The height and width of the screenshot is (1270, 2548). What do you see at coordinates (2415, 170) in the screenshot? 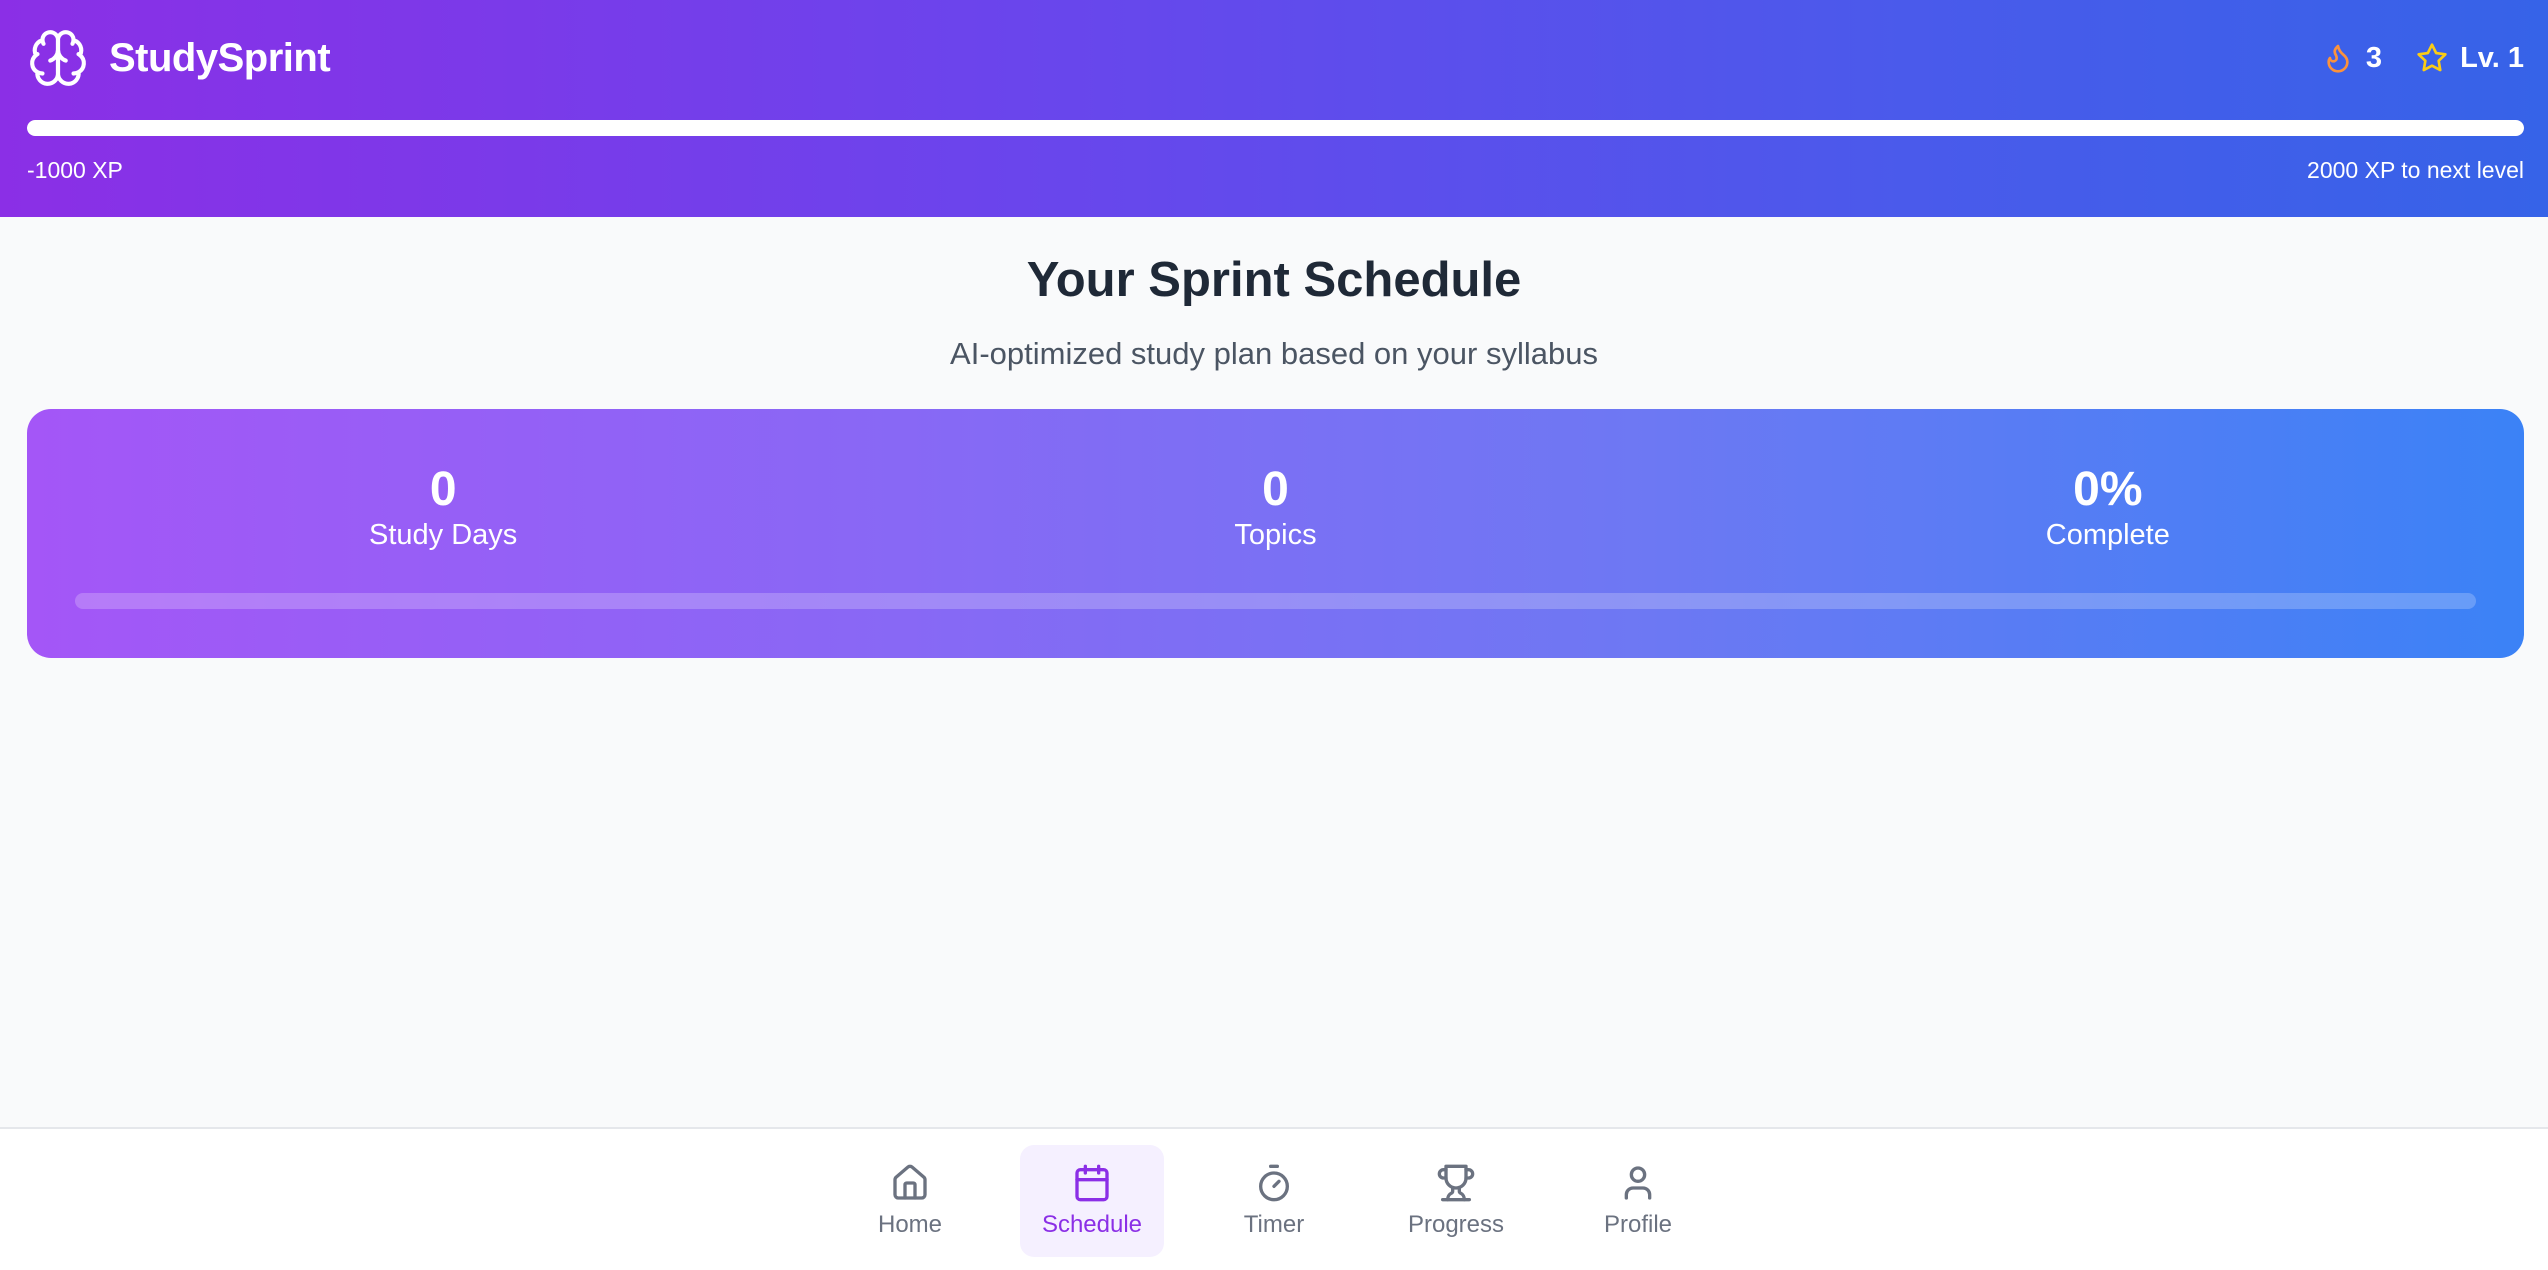
I see `xp-to-next-level: 2000 XP to next level` at bounding box center [2415, 170].